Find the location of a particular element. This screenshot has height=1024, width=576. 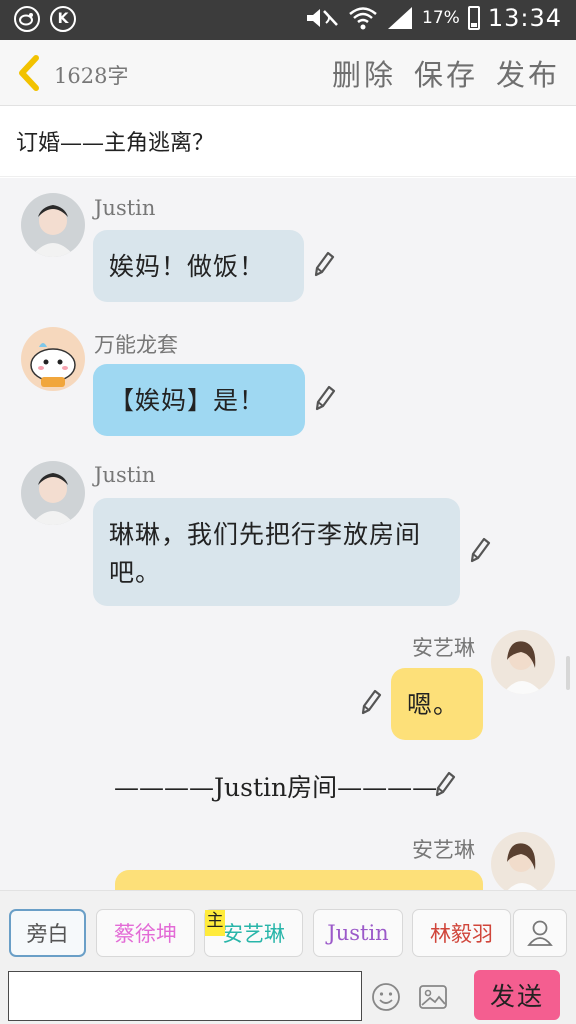

message-text: 嗯。 is located at coordinates (433, 704).